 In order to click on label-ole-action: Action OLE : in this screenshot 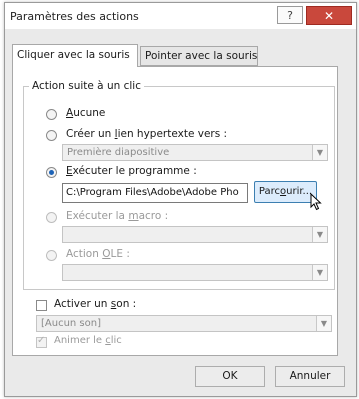, I will do `click(98, 254)`.